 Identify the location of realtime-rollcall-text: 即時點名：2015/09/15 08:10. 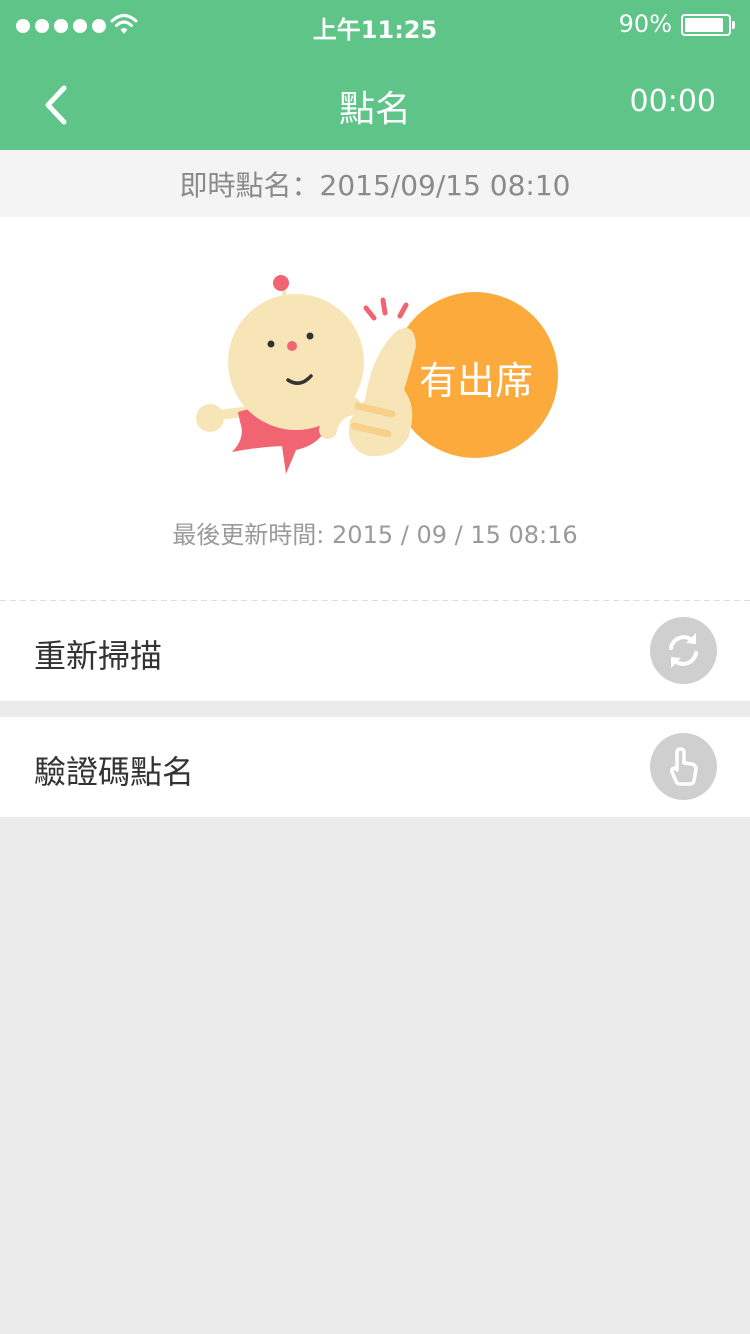
(375, 185).